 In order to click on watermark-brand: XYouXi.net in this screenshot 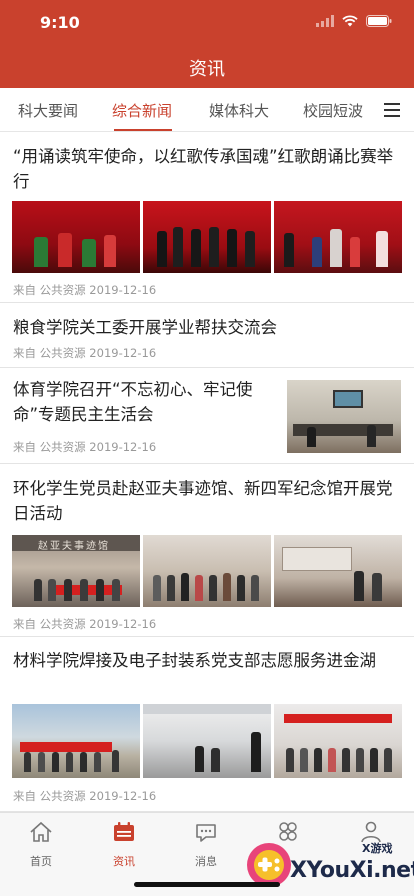, I will do `click(352, 870)`.